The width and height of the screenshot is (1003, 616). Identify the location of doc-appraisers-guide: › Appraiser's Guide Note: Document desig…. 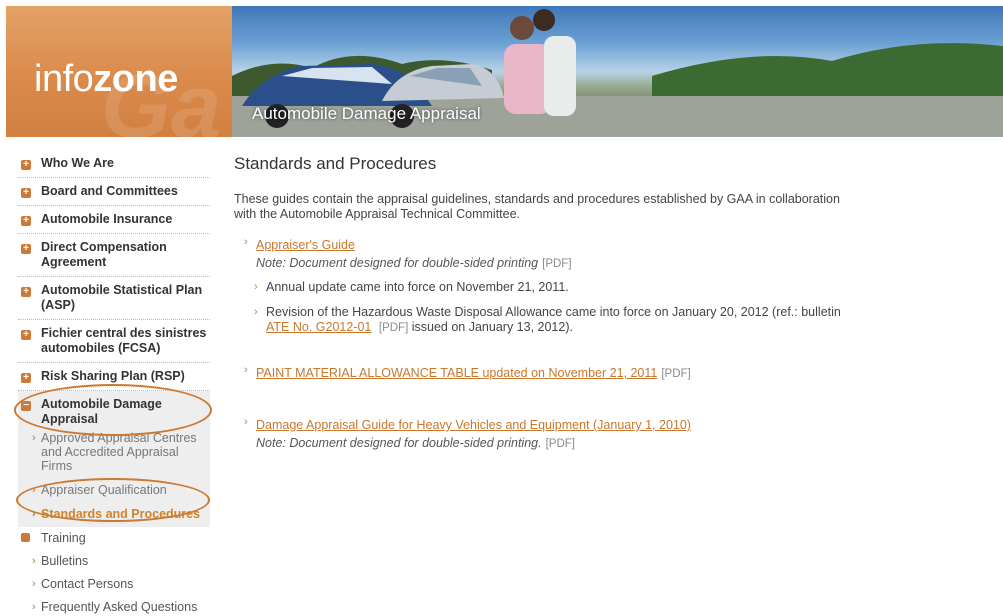
(549, 254).